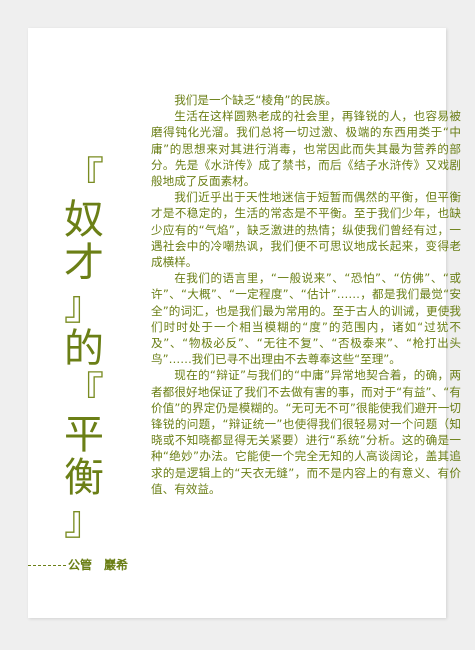 The height and width of the screenshot is (650, 475). I want to click on article-title: 『 奴 才 』 的 『 平 衡 』, so click(84, 349).